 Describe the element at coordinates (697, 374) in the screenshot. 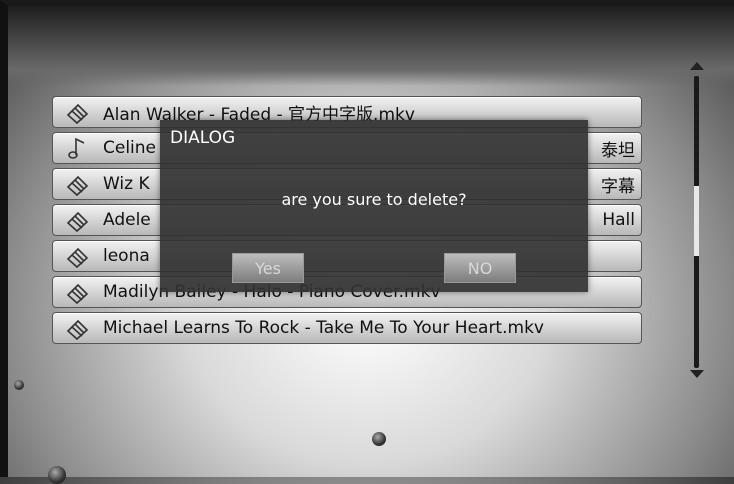

I see `chevron-down-icon` at that location.